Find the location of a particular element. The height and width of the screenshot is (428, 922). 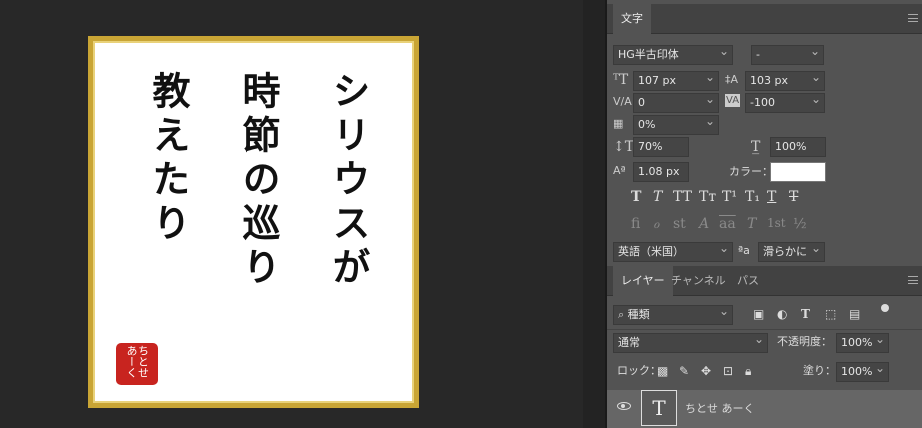

titling-alternates-button: T is located at coordinates (751, 224).